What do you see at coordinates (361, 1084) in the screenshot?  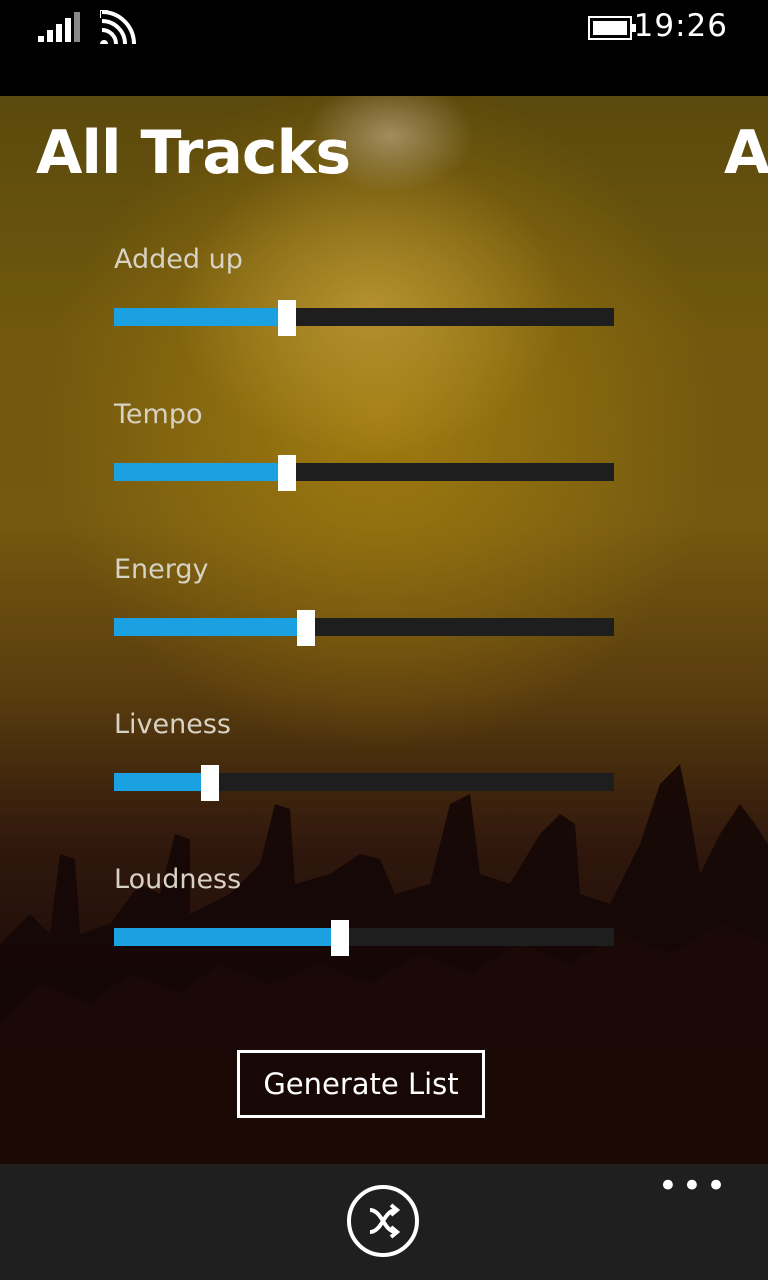 I see `generate-list-button: Generate List` at bounding box center [361, 1084].